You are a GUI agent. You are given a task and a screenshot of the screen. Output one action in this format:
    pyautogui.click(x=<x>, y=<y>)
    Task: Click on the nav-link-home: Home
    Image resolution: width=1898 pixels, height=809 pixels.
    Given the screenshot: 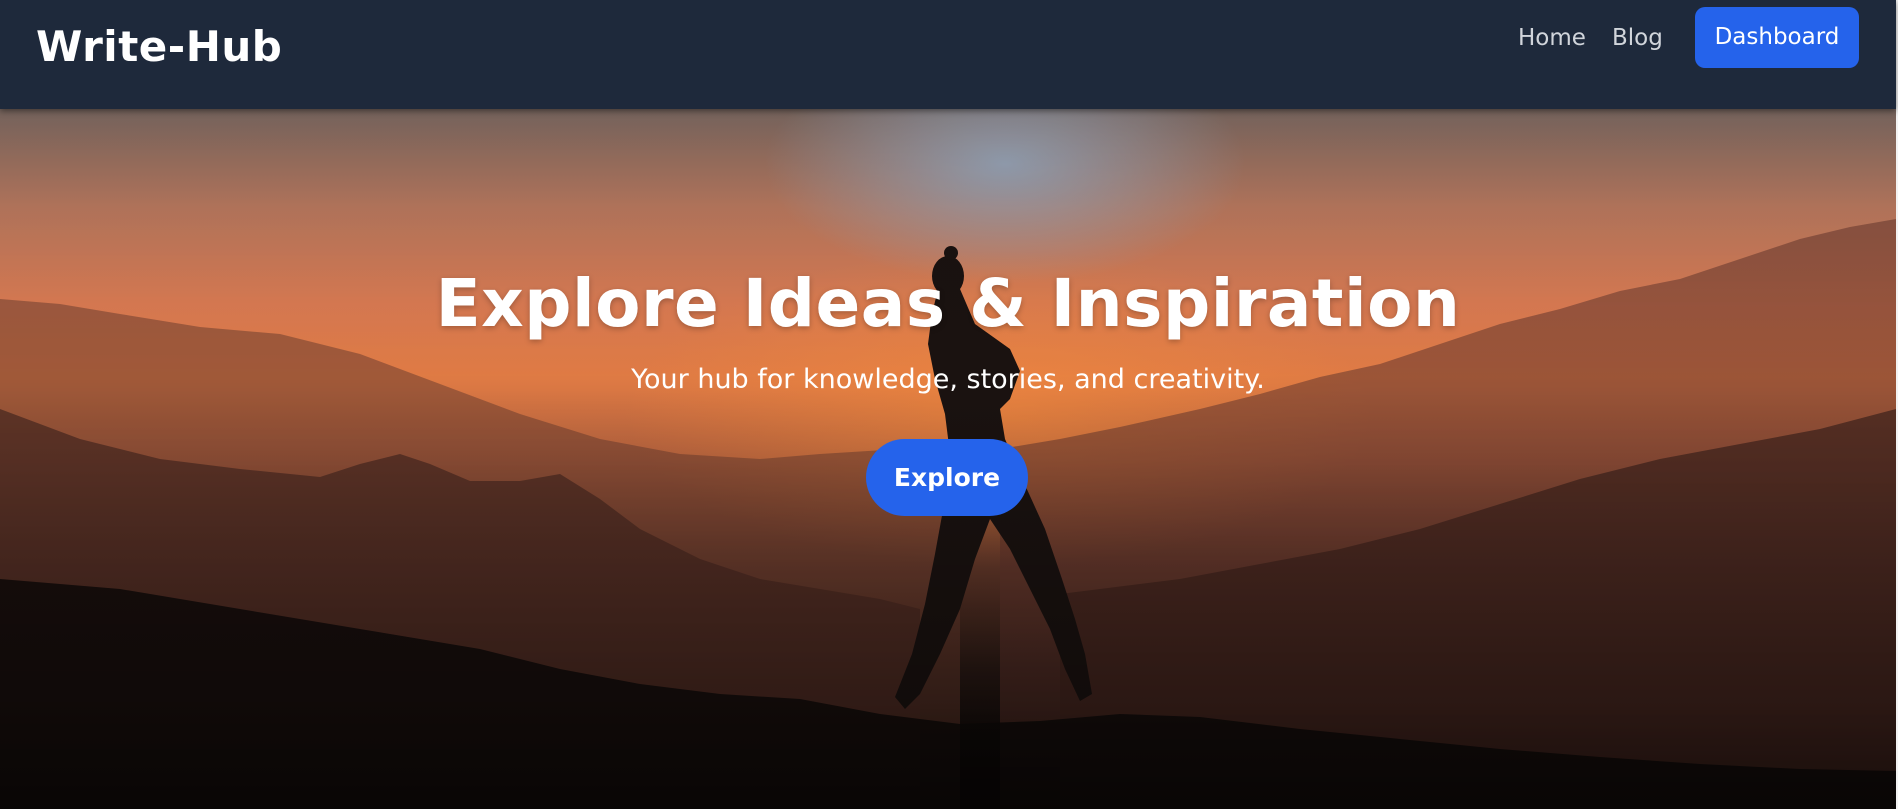 What is the action you would take?
    pyautogui.click(x=1552, y=38)
    